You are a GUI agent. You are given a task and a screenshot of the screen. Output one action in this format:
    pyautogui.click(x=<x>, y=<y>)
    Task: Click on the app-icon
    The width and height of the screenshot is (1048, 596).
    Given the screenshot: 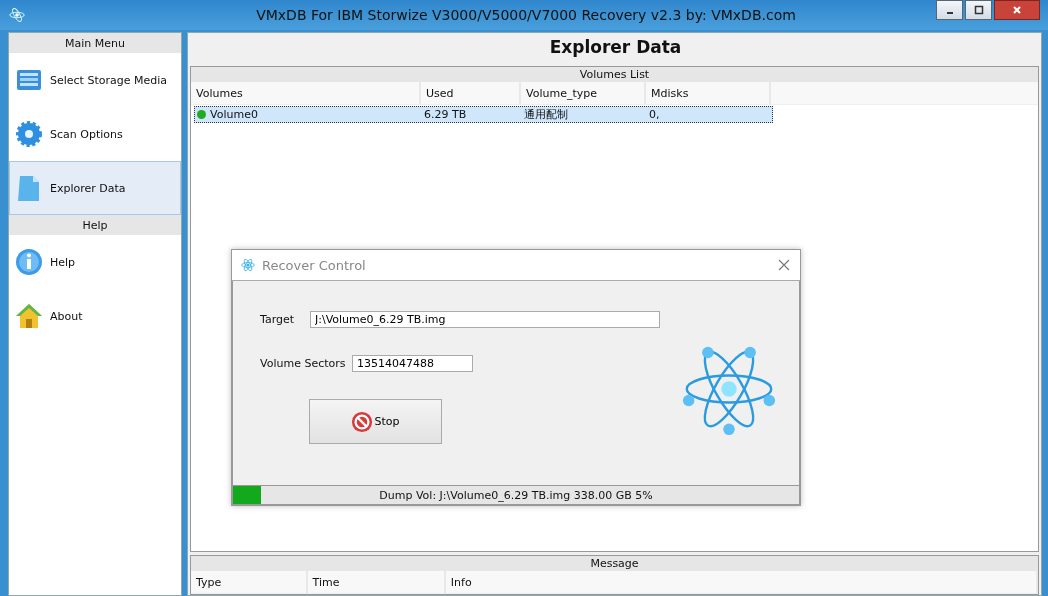 What is the action you would take?
    pyautogui.click(x=17, y=15)
    